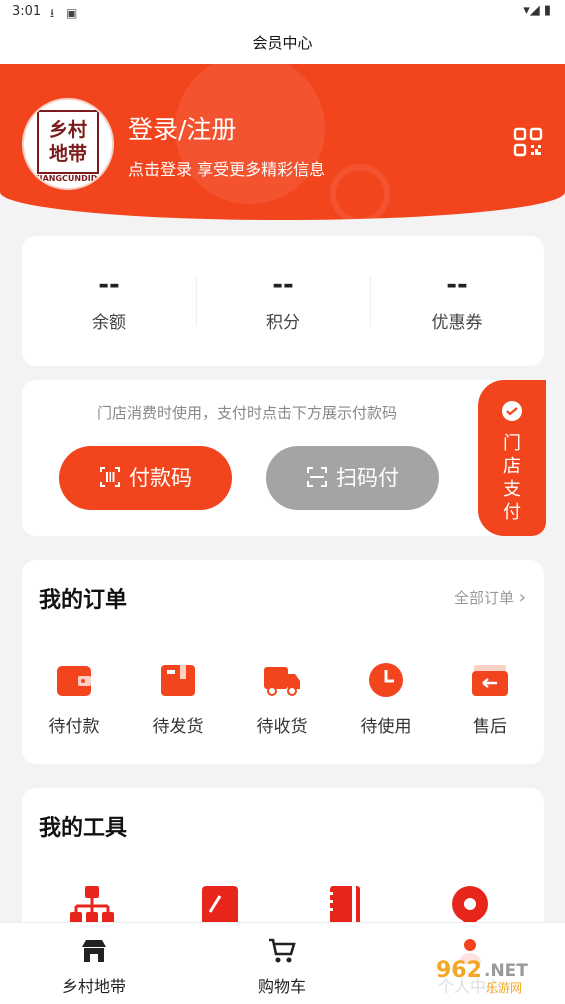 This screenshot has width=565, height=1004. I want to click on all-orders-label: 全部订单, so click(484, 598).